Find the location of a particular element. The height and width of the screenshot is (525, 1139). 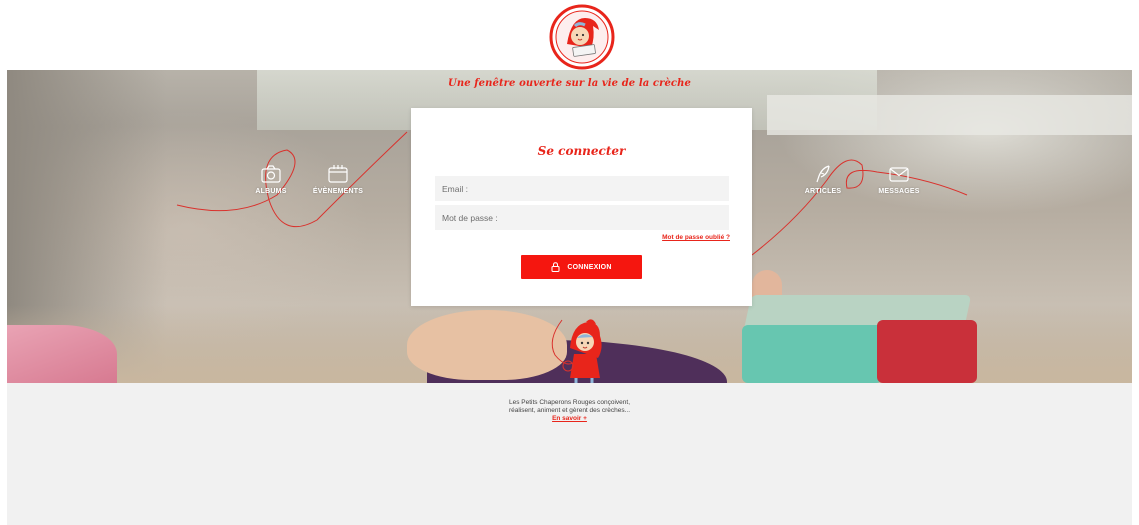

lock-icon is located at coordinates (555, 267).